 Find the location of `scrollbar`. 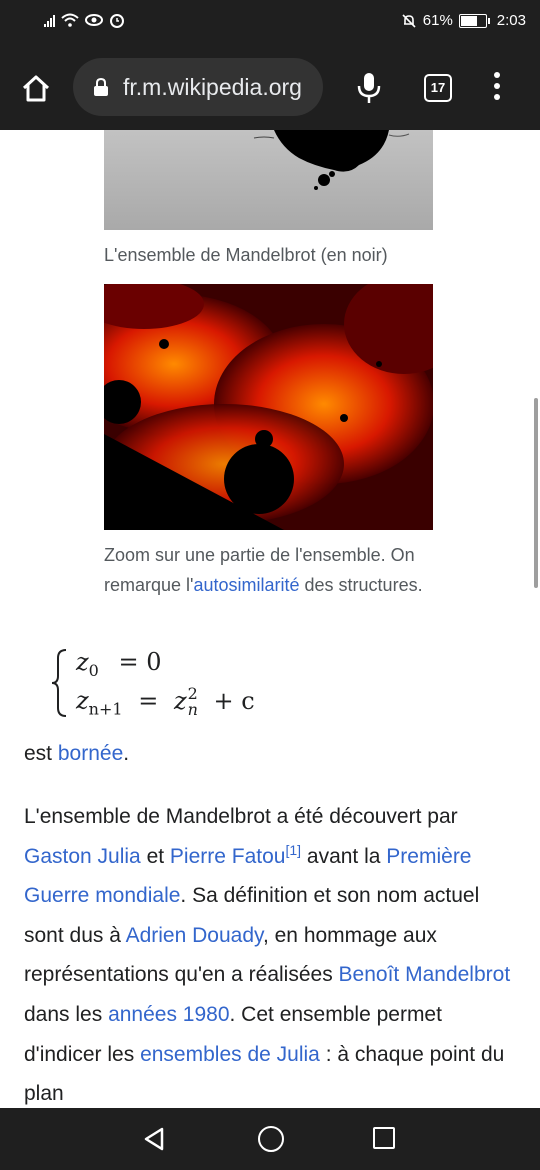

scrollbar is located at coordinates (536, 493).